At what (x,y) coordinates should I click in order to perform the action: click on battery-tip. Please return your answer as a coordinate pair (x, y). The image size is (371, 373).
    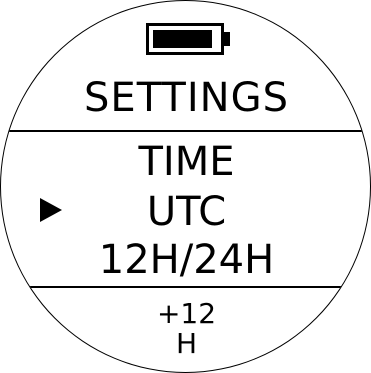
    Looking at the image, I should click on (227, 39).